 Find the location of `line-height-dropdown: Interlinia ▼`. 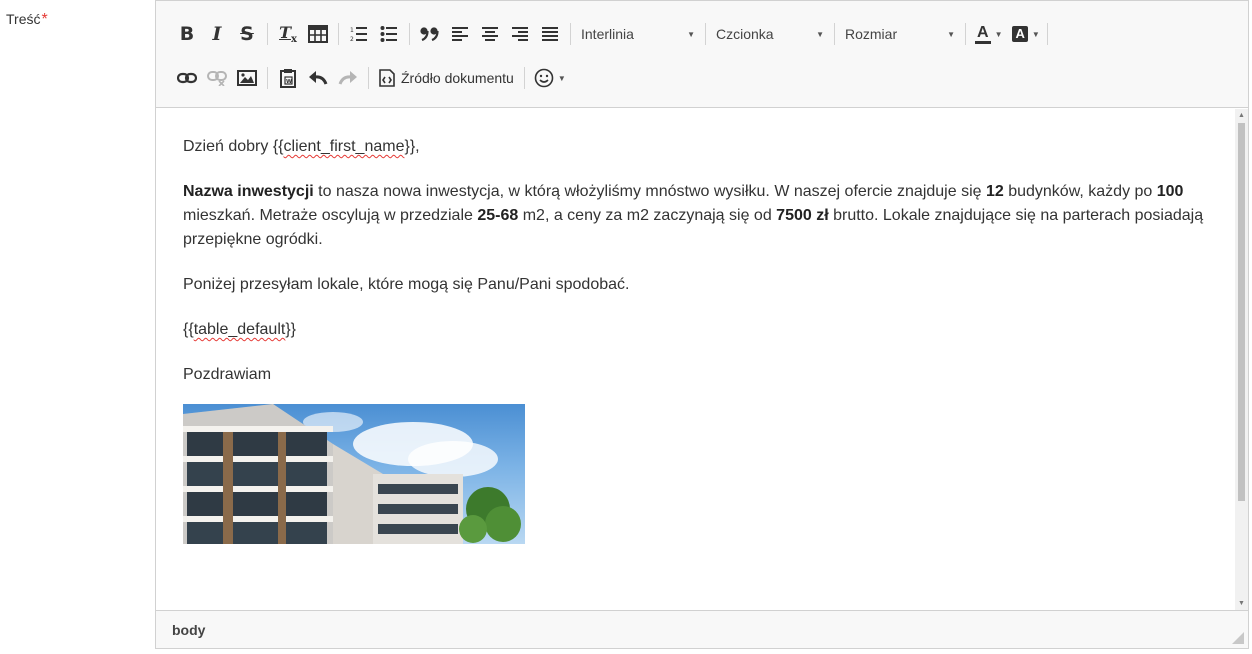

line-height-dropdown: Interlinia ▼ is located at coordinates (639, 34).